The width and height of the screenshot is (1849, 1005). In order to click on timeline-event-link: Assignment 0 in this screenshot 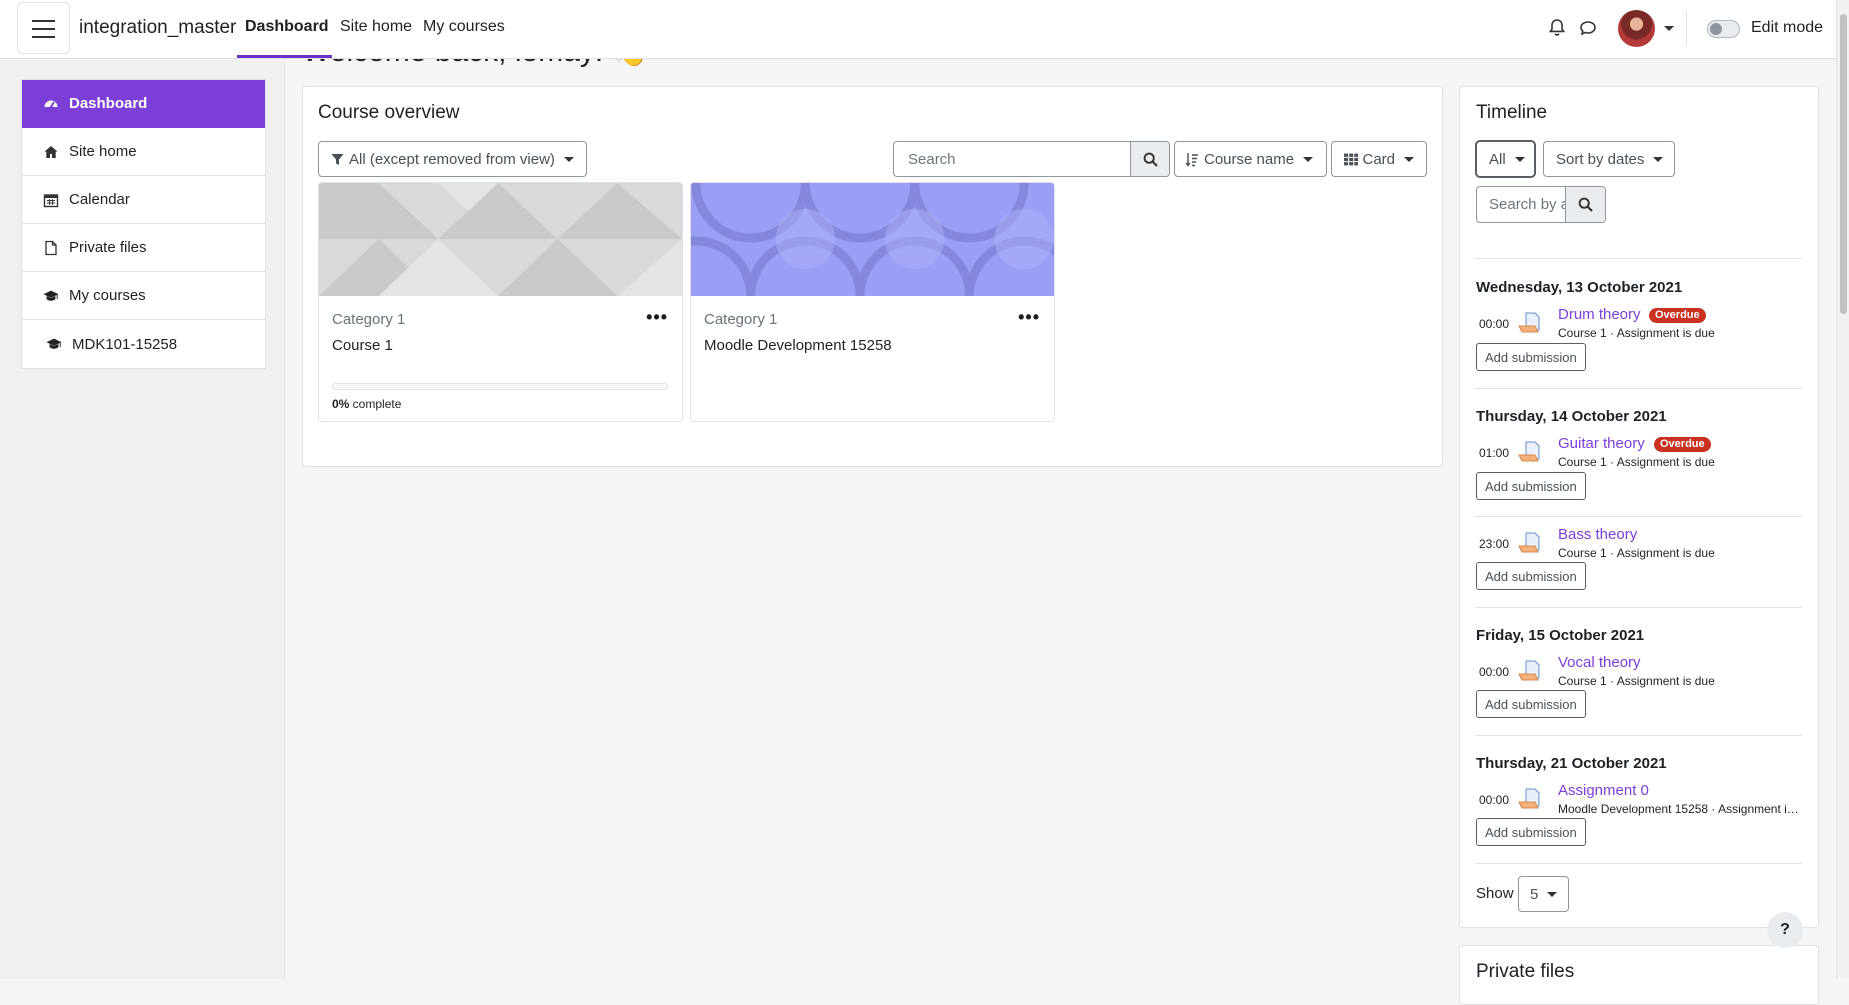, I will do `click(1603, 790)`.